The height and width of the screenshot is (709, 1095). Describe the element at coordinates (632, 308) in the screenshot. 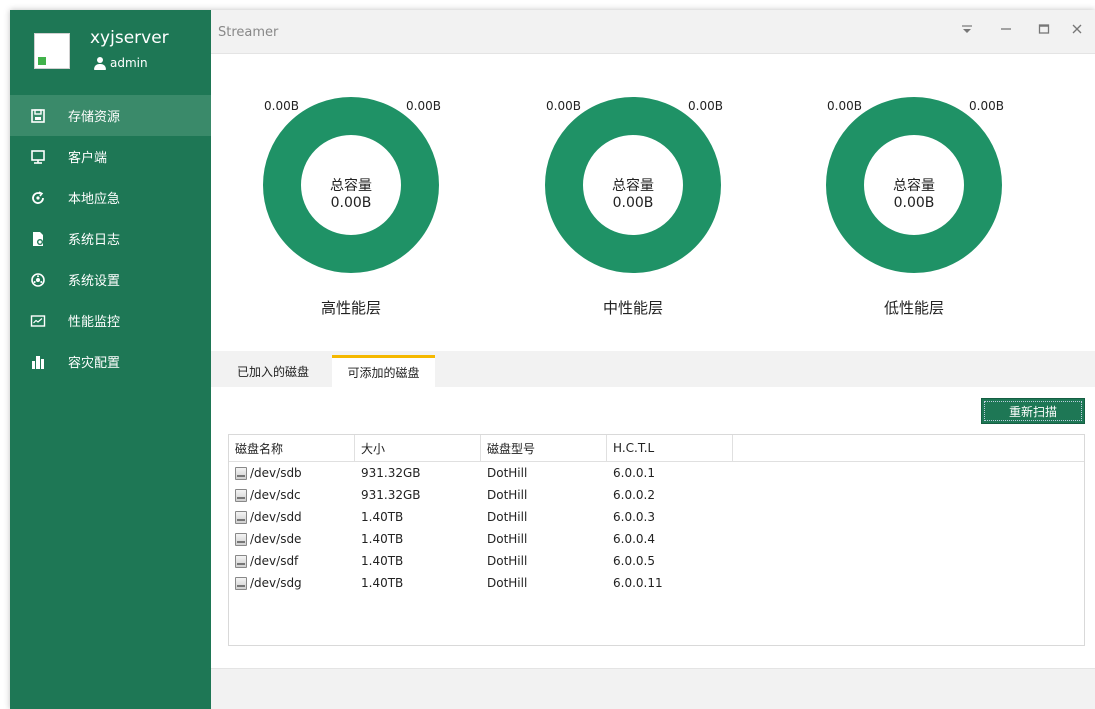

I see `tier-name: 中性能层` at that location.